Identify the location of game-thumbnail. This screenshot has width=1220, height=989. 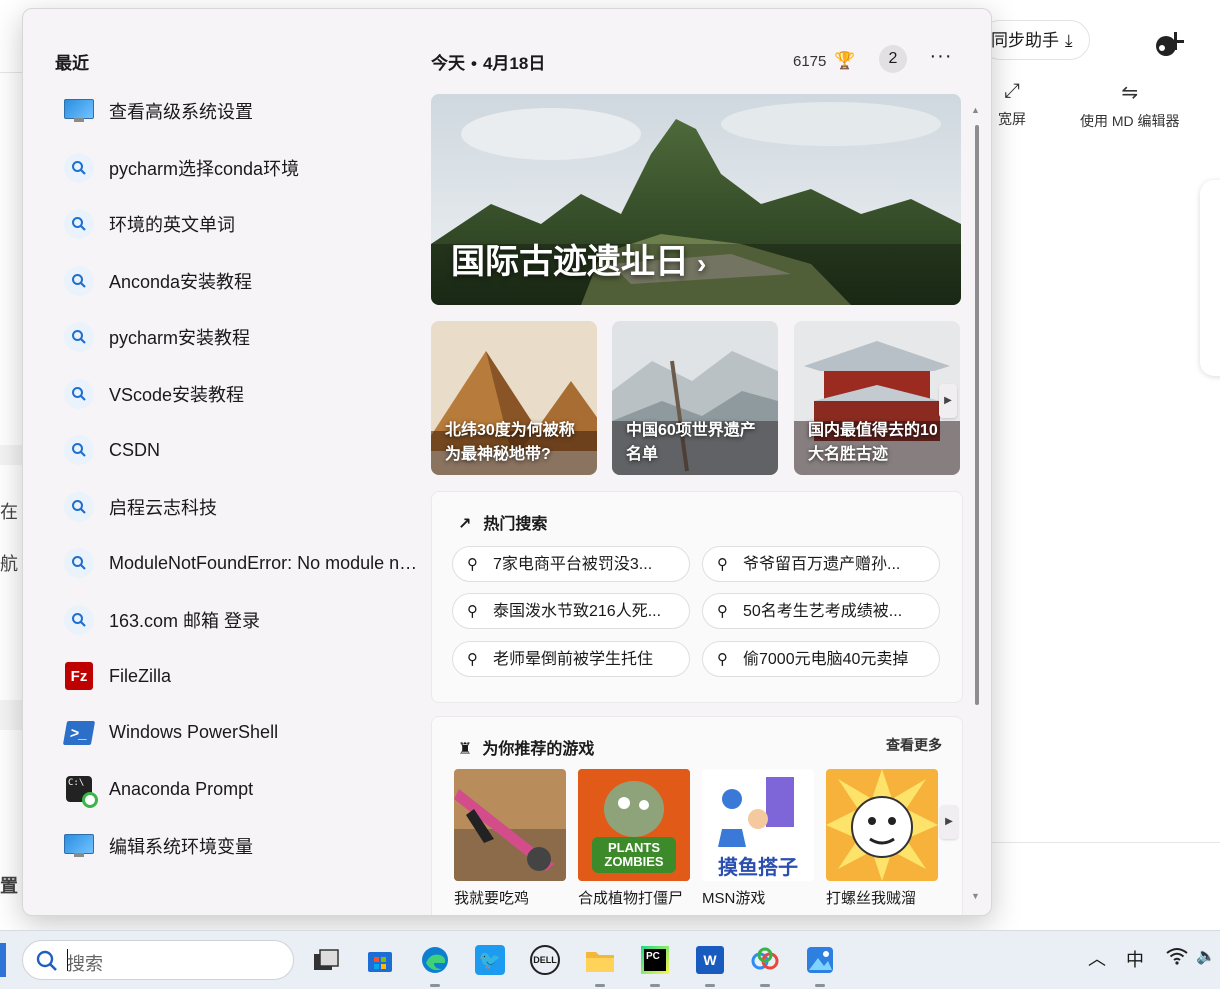
(882, 825).